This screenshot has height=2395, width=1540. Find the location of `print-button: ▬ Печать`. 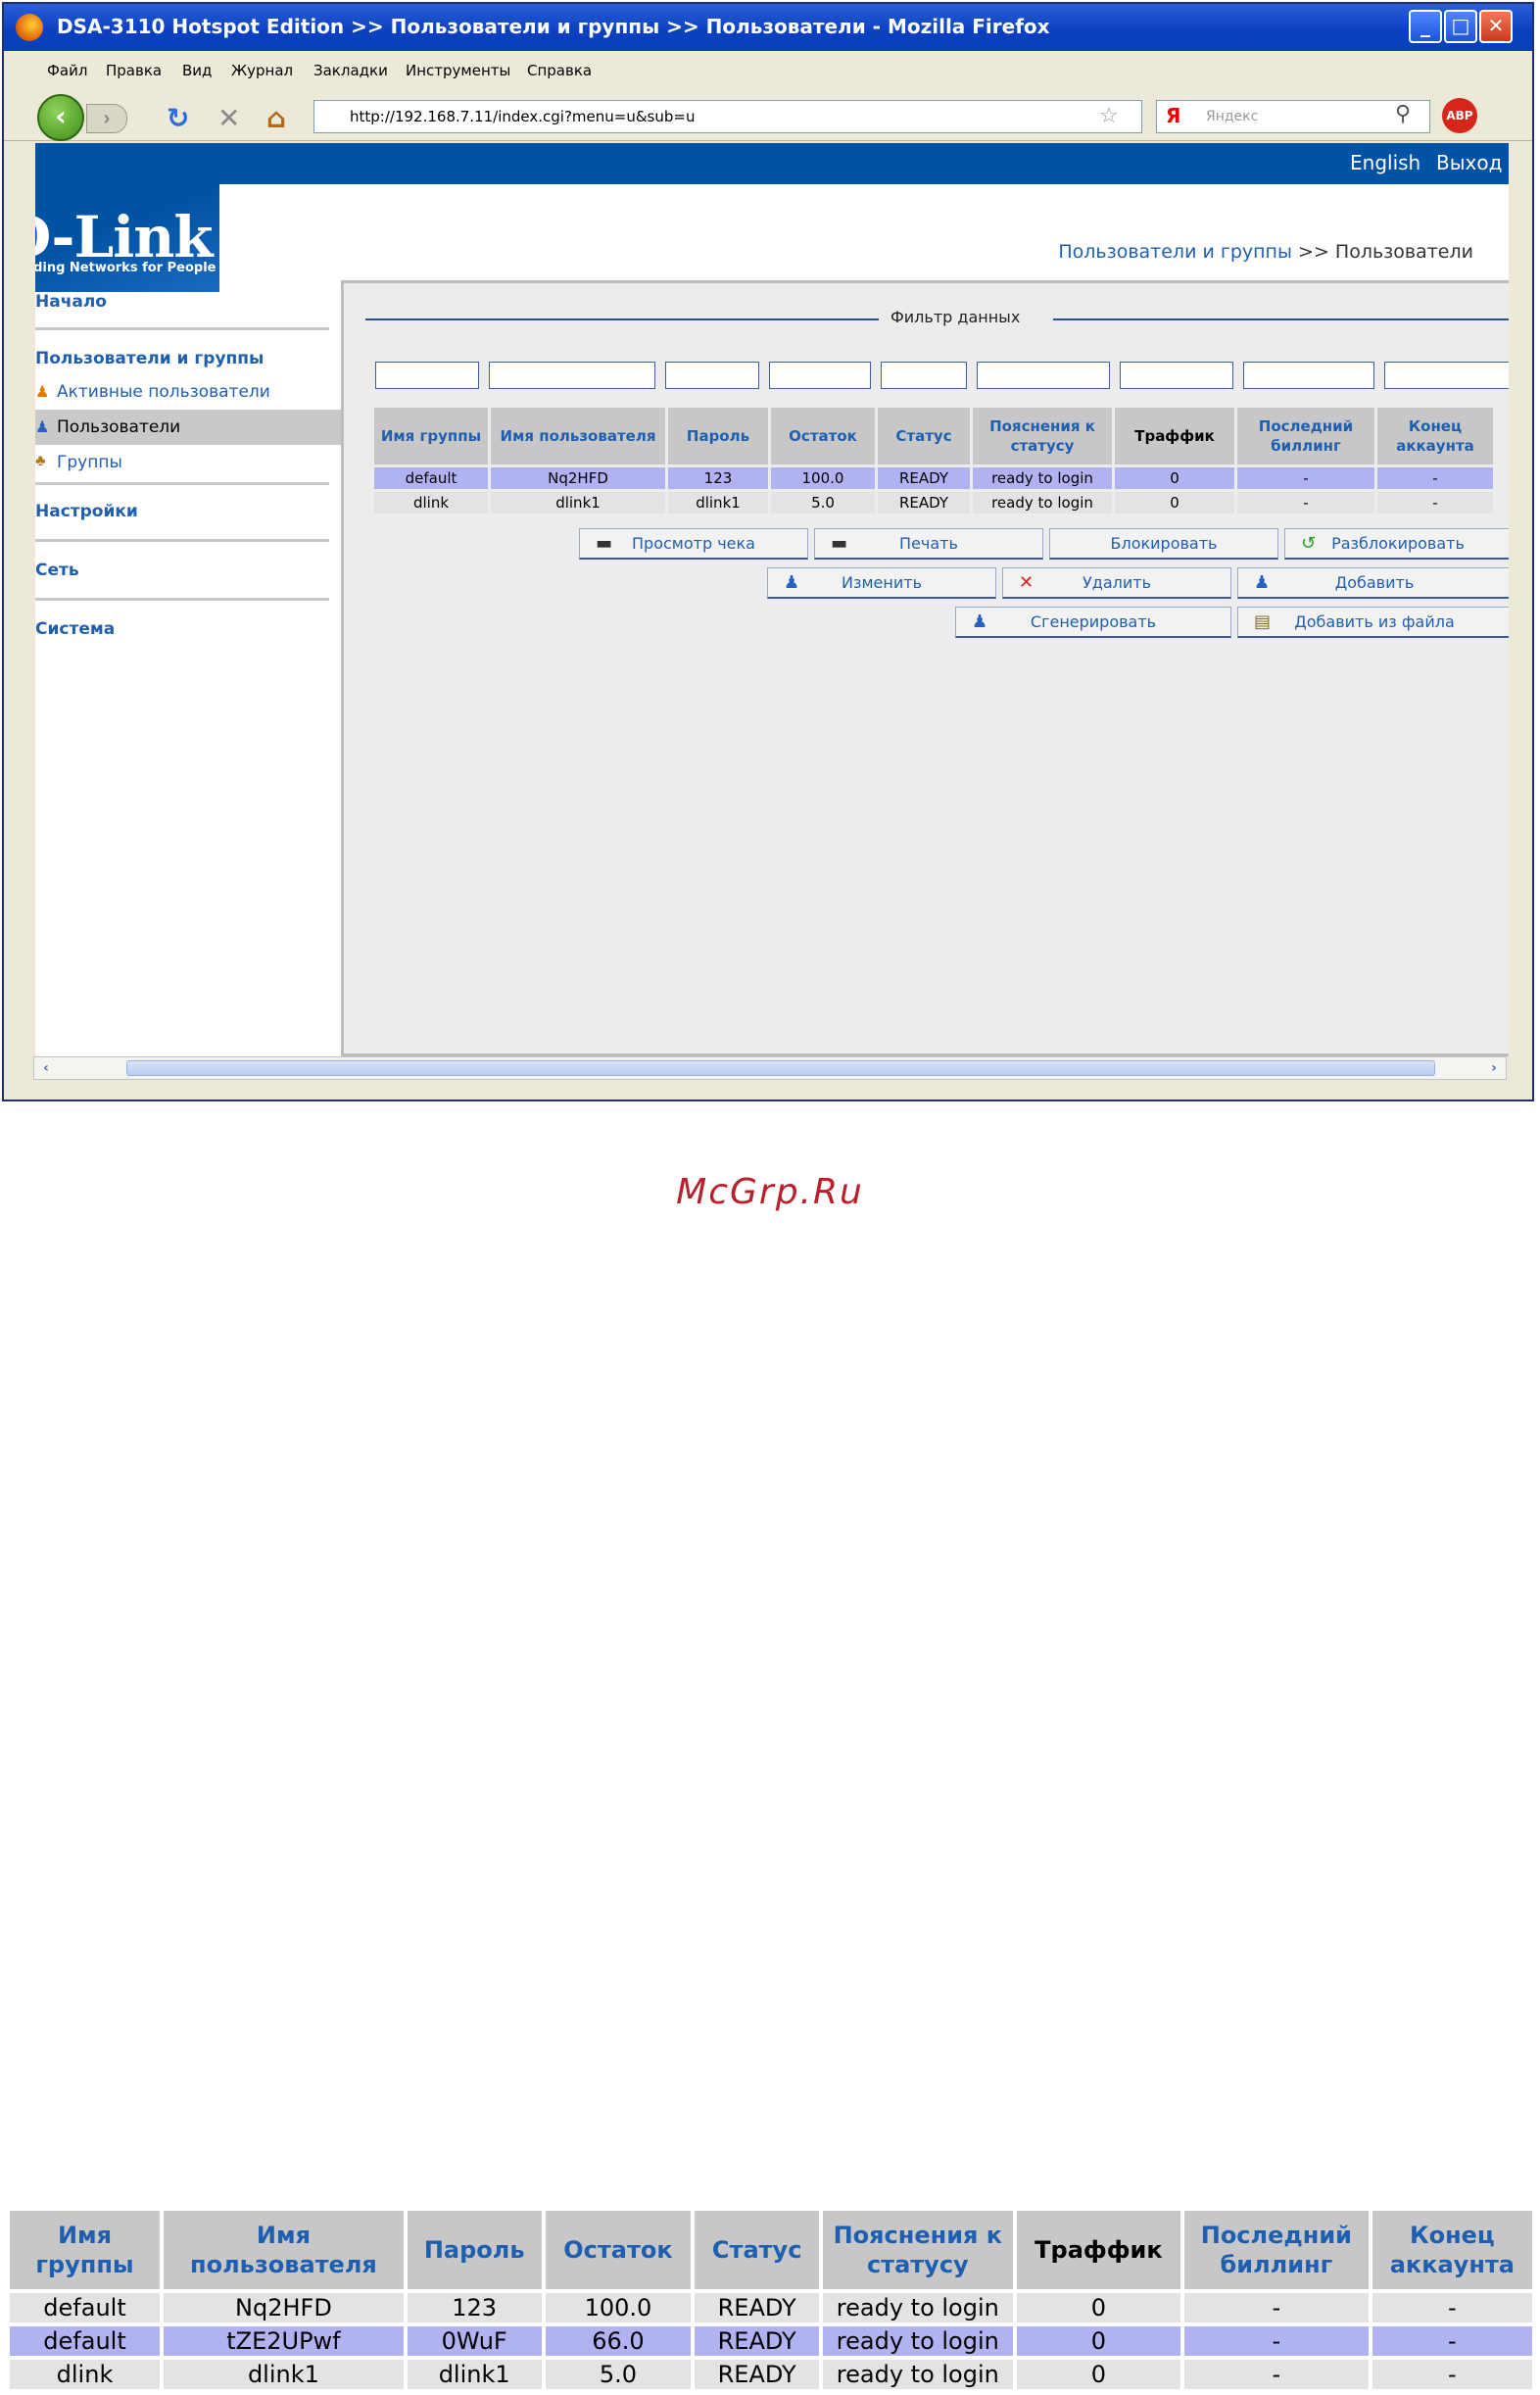

print-button: ▬ Печать is located at coordinates (928, 544).